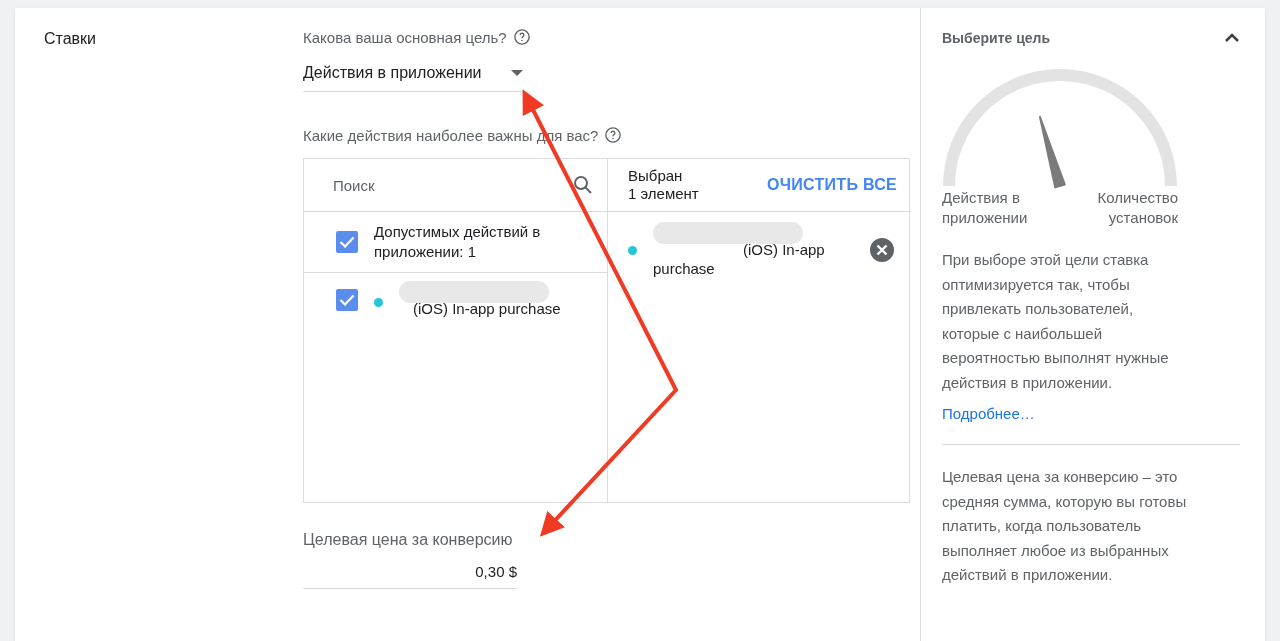  Describe the element at coordinates (347, 299) in the screenshot. I see `action-checkbox` at that location.